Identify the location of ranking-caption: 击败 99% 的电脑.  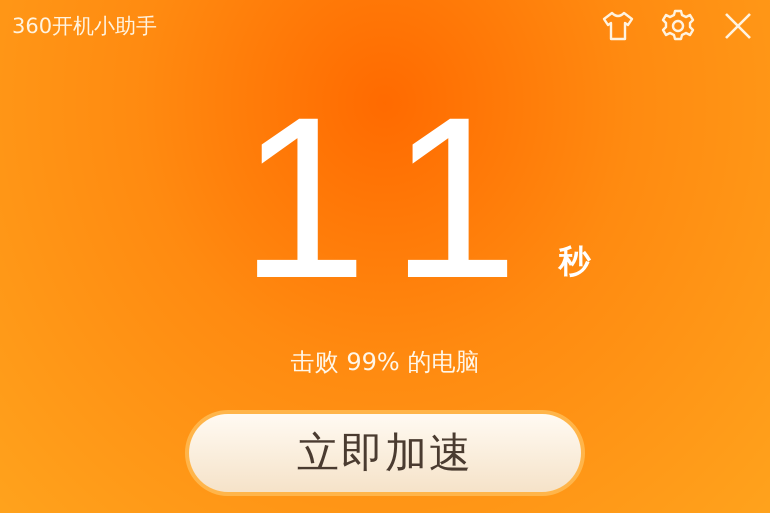
(385, 362).